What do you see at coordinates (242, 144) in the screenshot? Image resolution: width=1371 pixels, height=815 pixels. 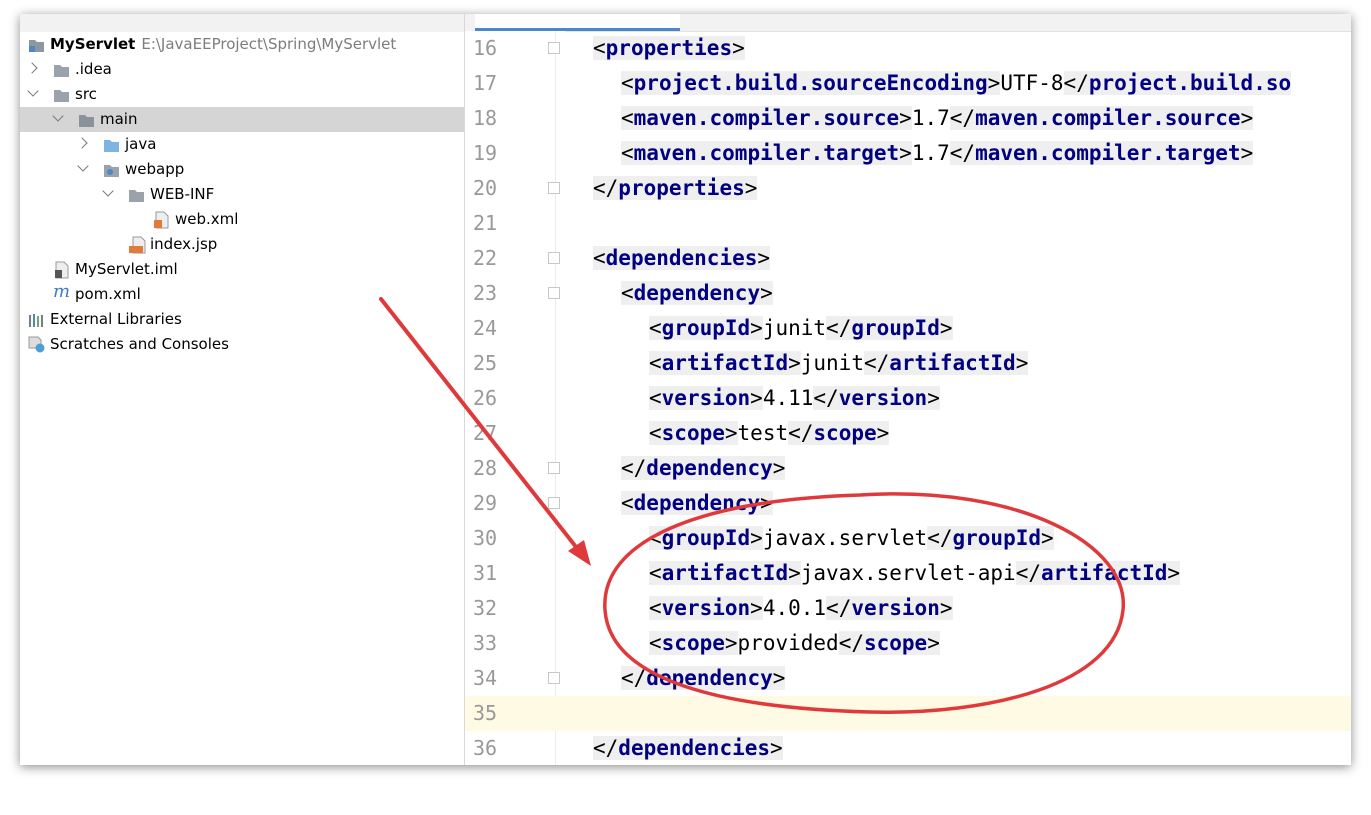 I see `tree-item-java: java` at bounding box center [242, 144].